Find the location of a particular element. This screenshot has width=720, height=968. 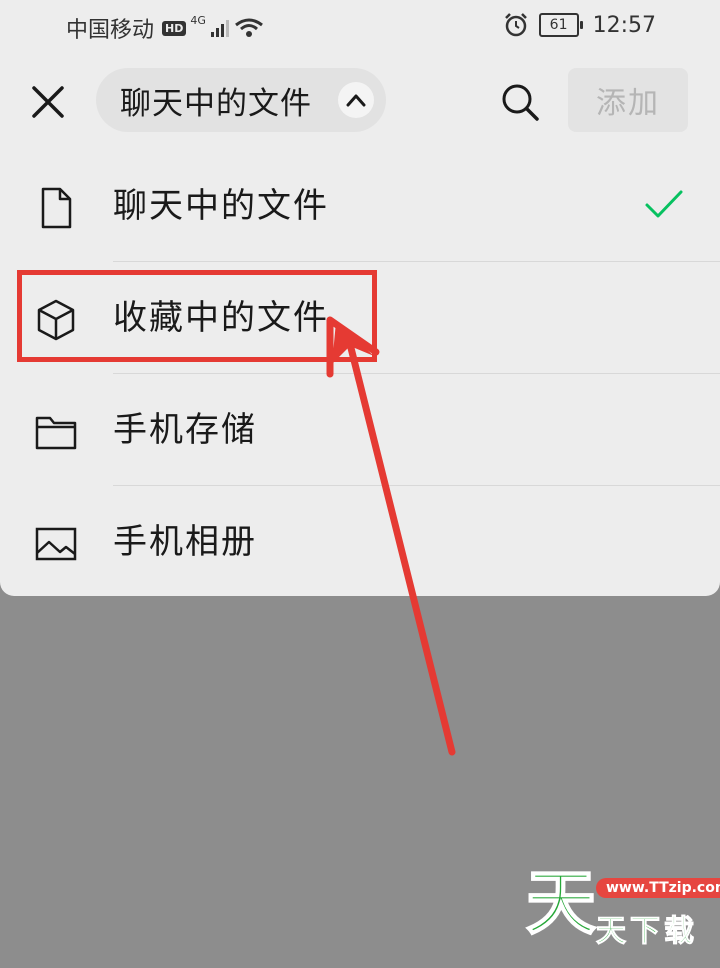

annotation-highlight-box is located at coordinates (197, 316).